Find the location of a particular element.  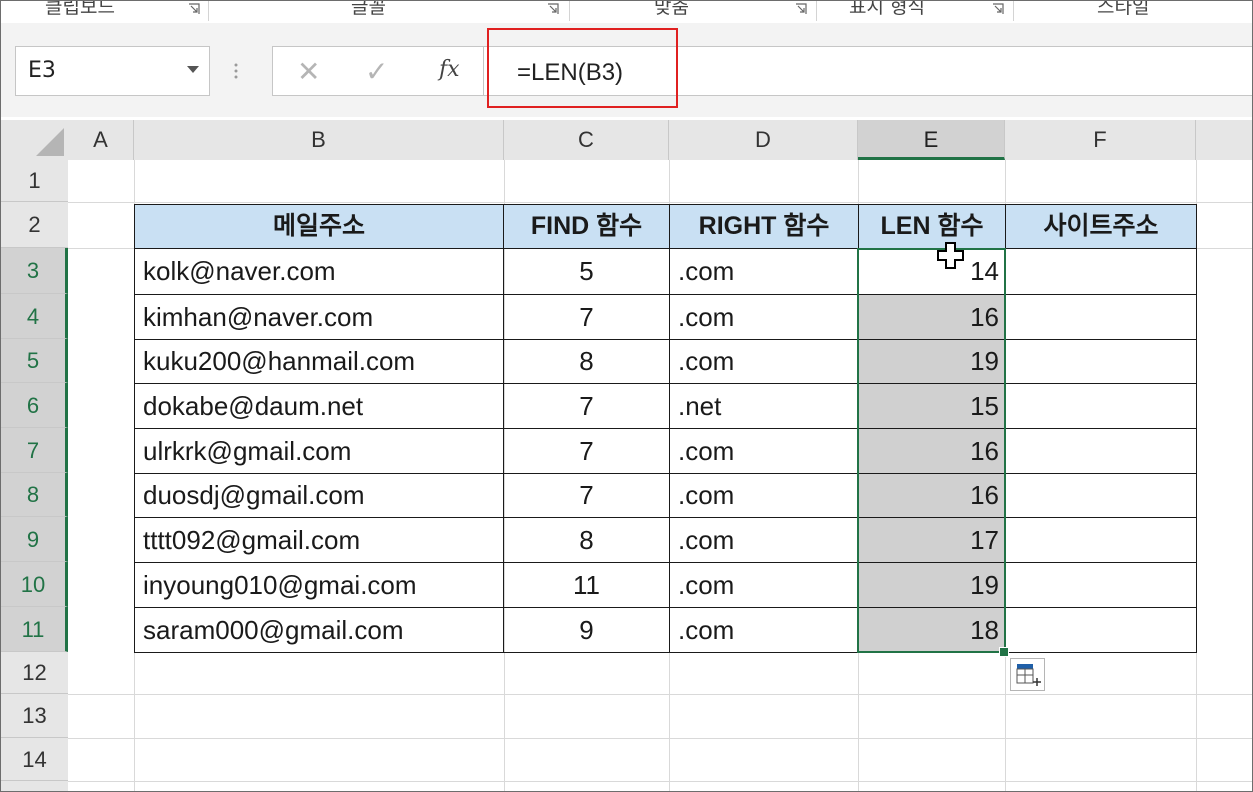

row-header-4: 4 is located at coordinates (34, 316).